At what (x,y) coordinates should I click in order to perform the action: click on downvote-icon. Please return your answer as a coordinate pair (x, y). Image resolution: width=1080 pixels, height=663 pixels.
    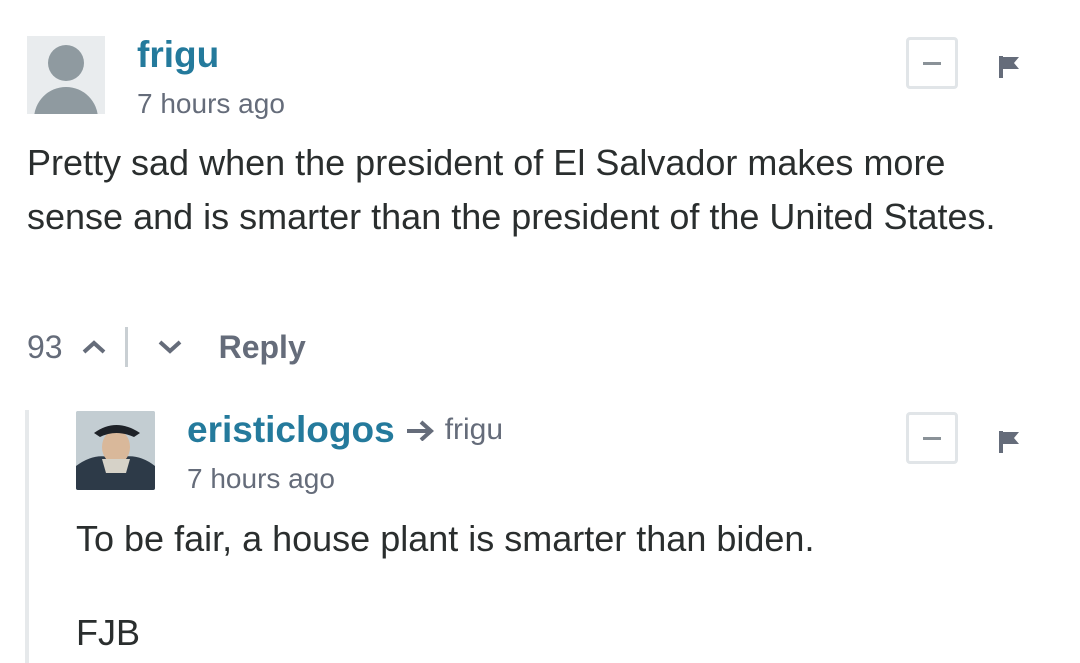
    Looking at the image, I should click on (170, 347).